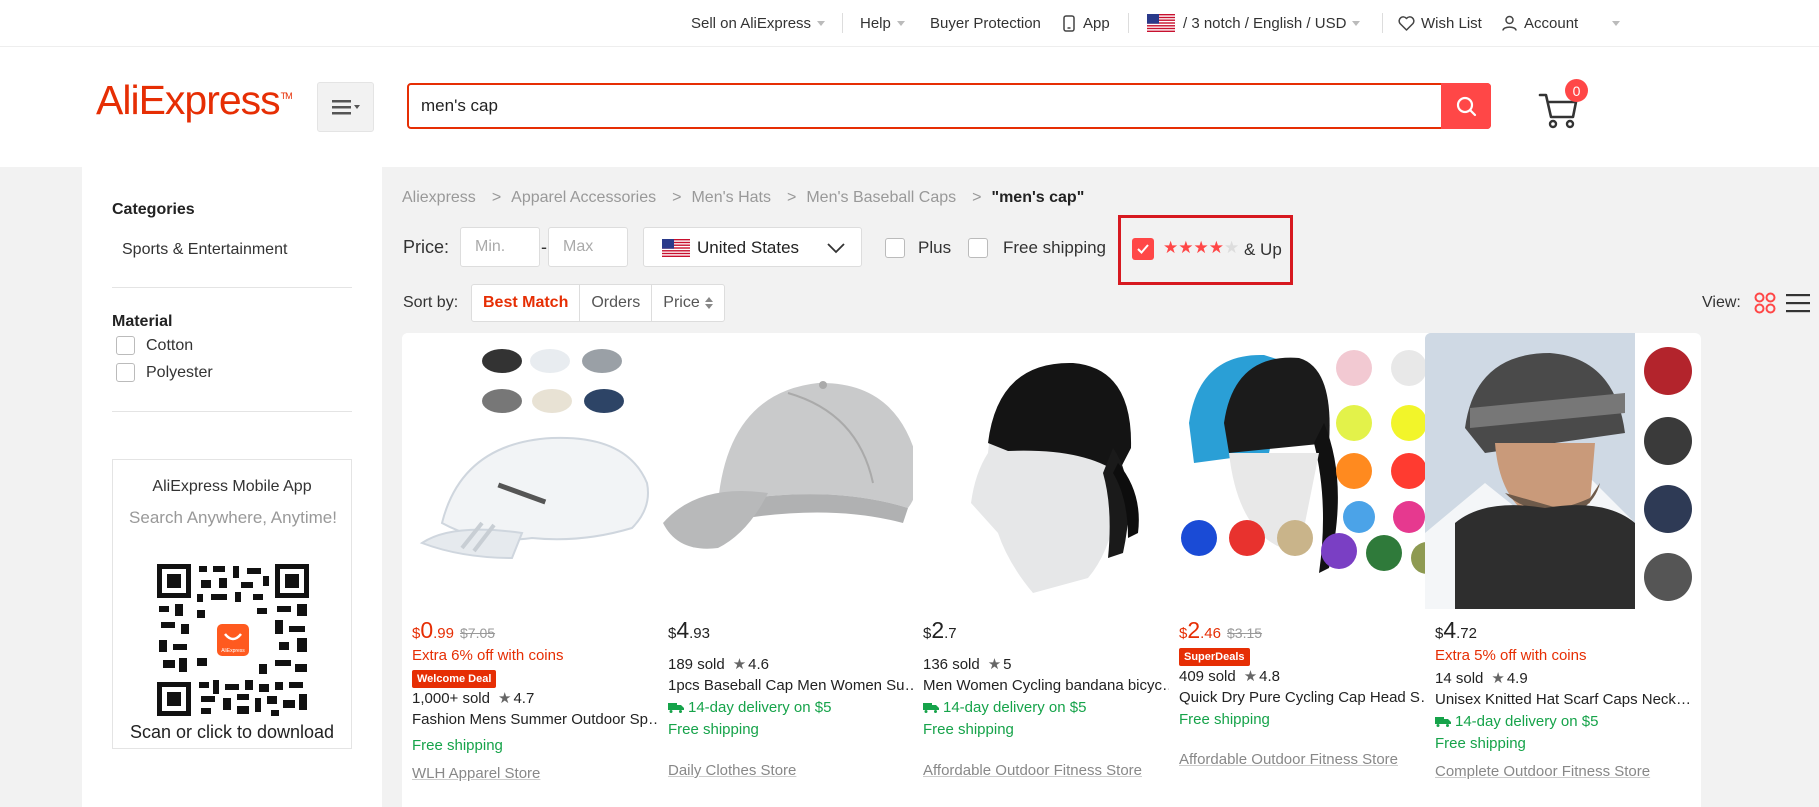  Describe the element at coordinates (1721, 302) in the screenshot. I see `view-label: View:` at that location.